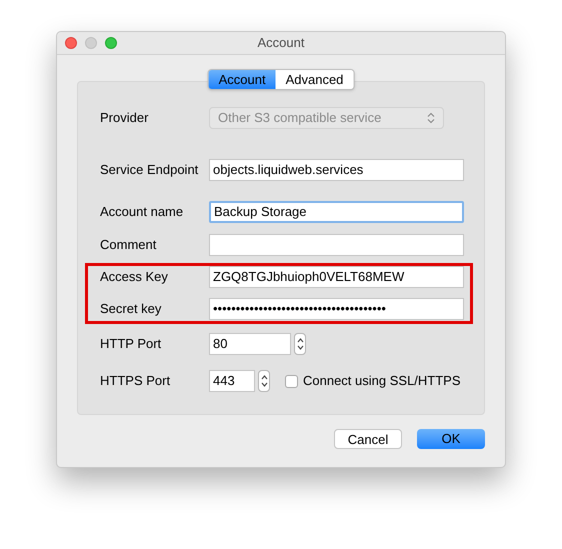 This screenshot has width=562, height=549. I want to click on tab: Account, so click(242, 79).